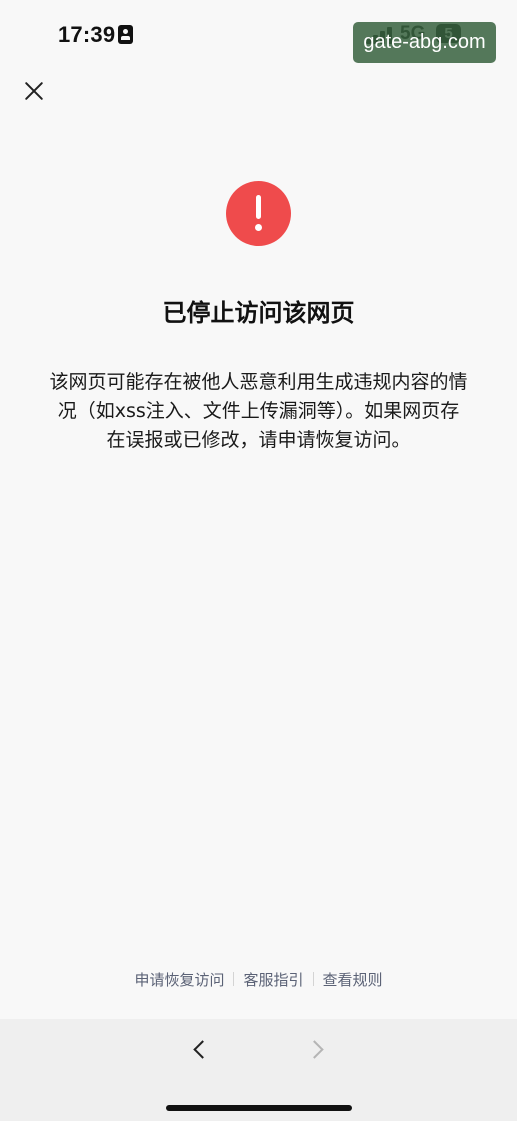 This screenshot has width=517, height=1121. I want to click on customer-service-guide-link: 客服指引, so click(273, 980).